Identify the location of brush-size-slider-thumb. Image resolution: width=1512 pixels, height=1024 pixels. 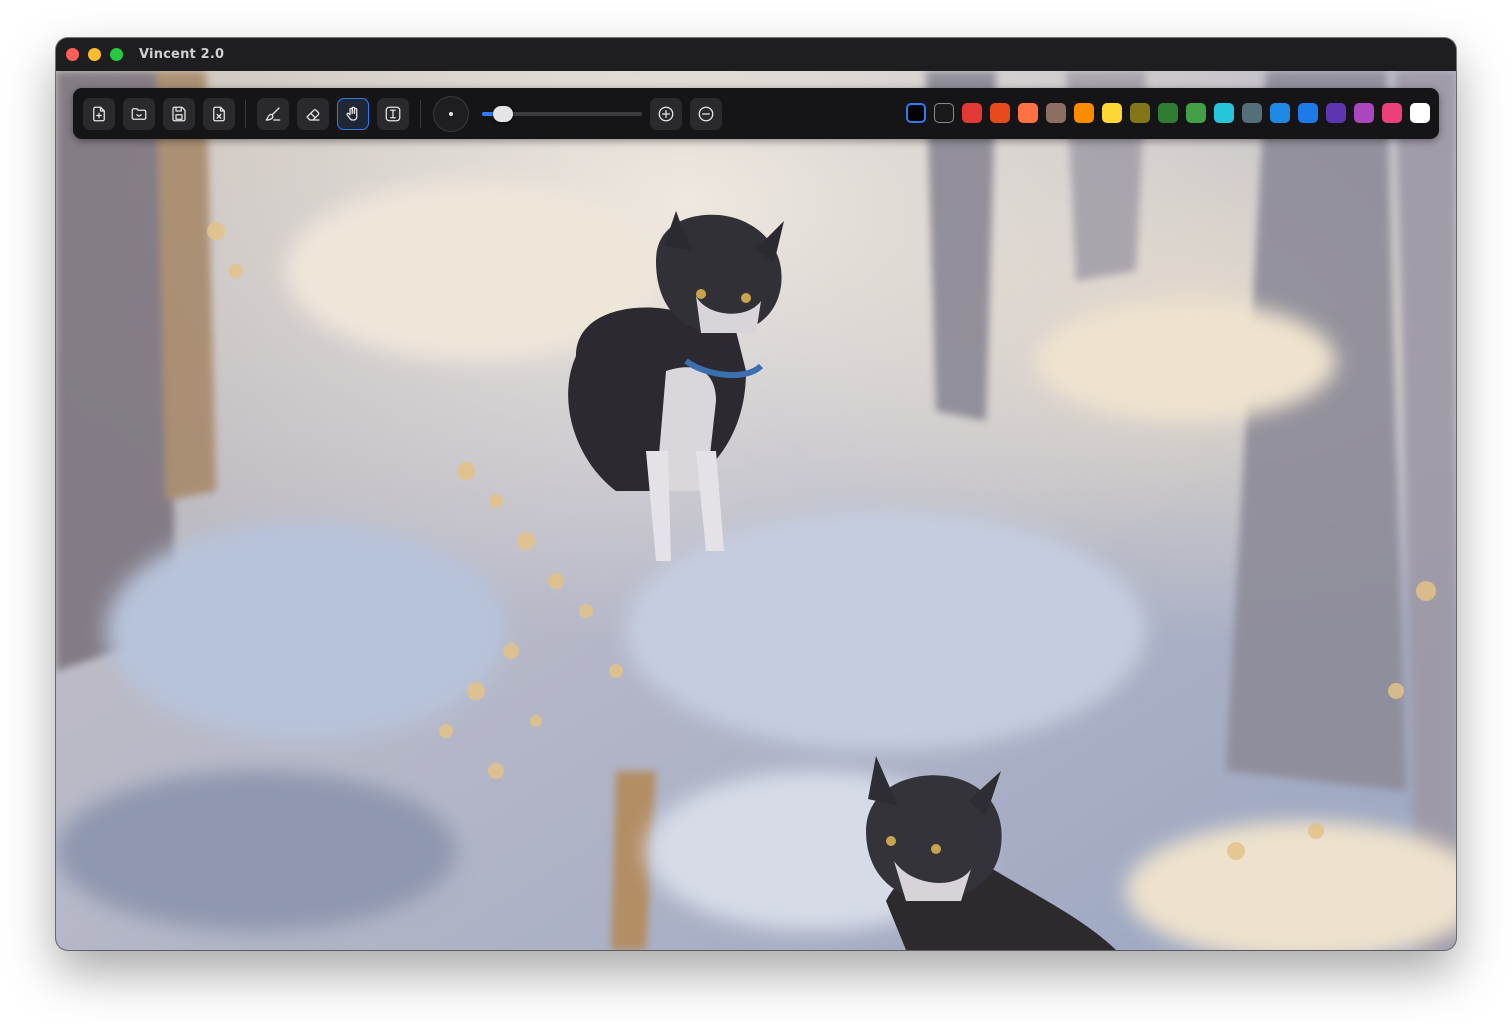
(503, 114).